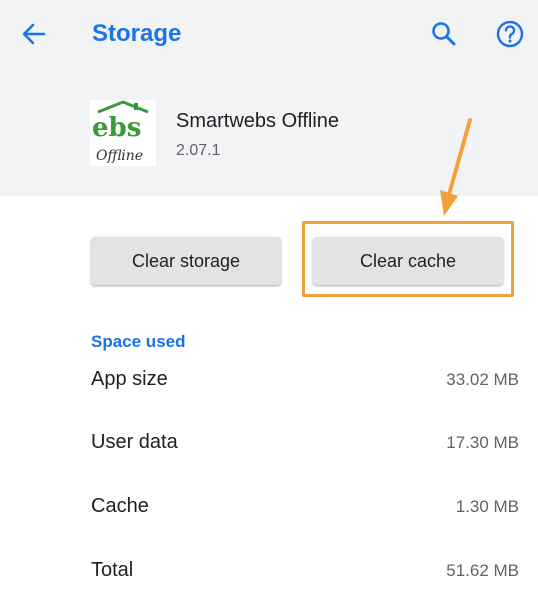  What do you see at coordinates (112, 570) in the screenshot?
I see `row-label: Total` at bounding box center [112, 570].